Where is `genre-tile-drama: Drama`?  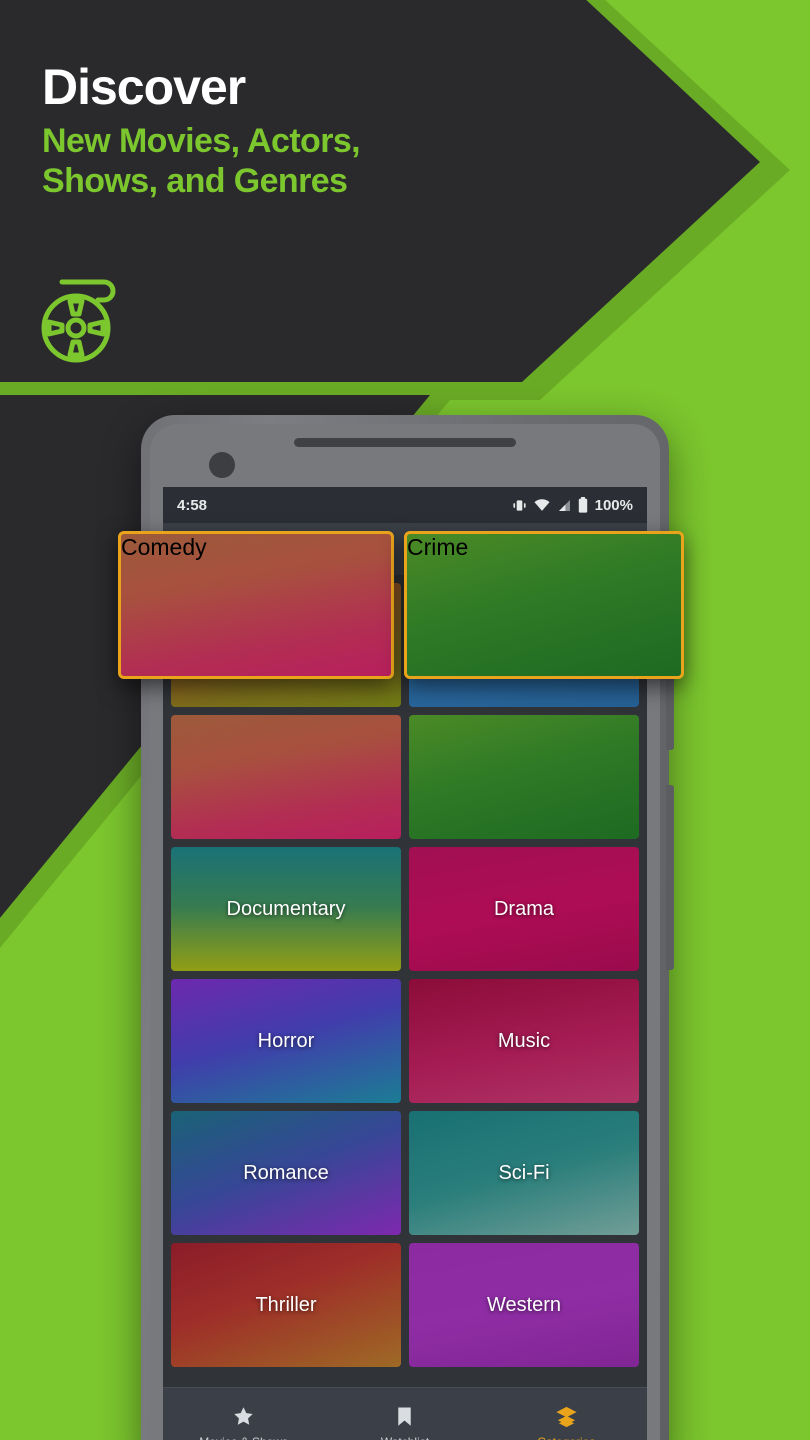
genre-tile-drama: Drama is located at coordinates (524, 909).